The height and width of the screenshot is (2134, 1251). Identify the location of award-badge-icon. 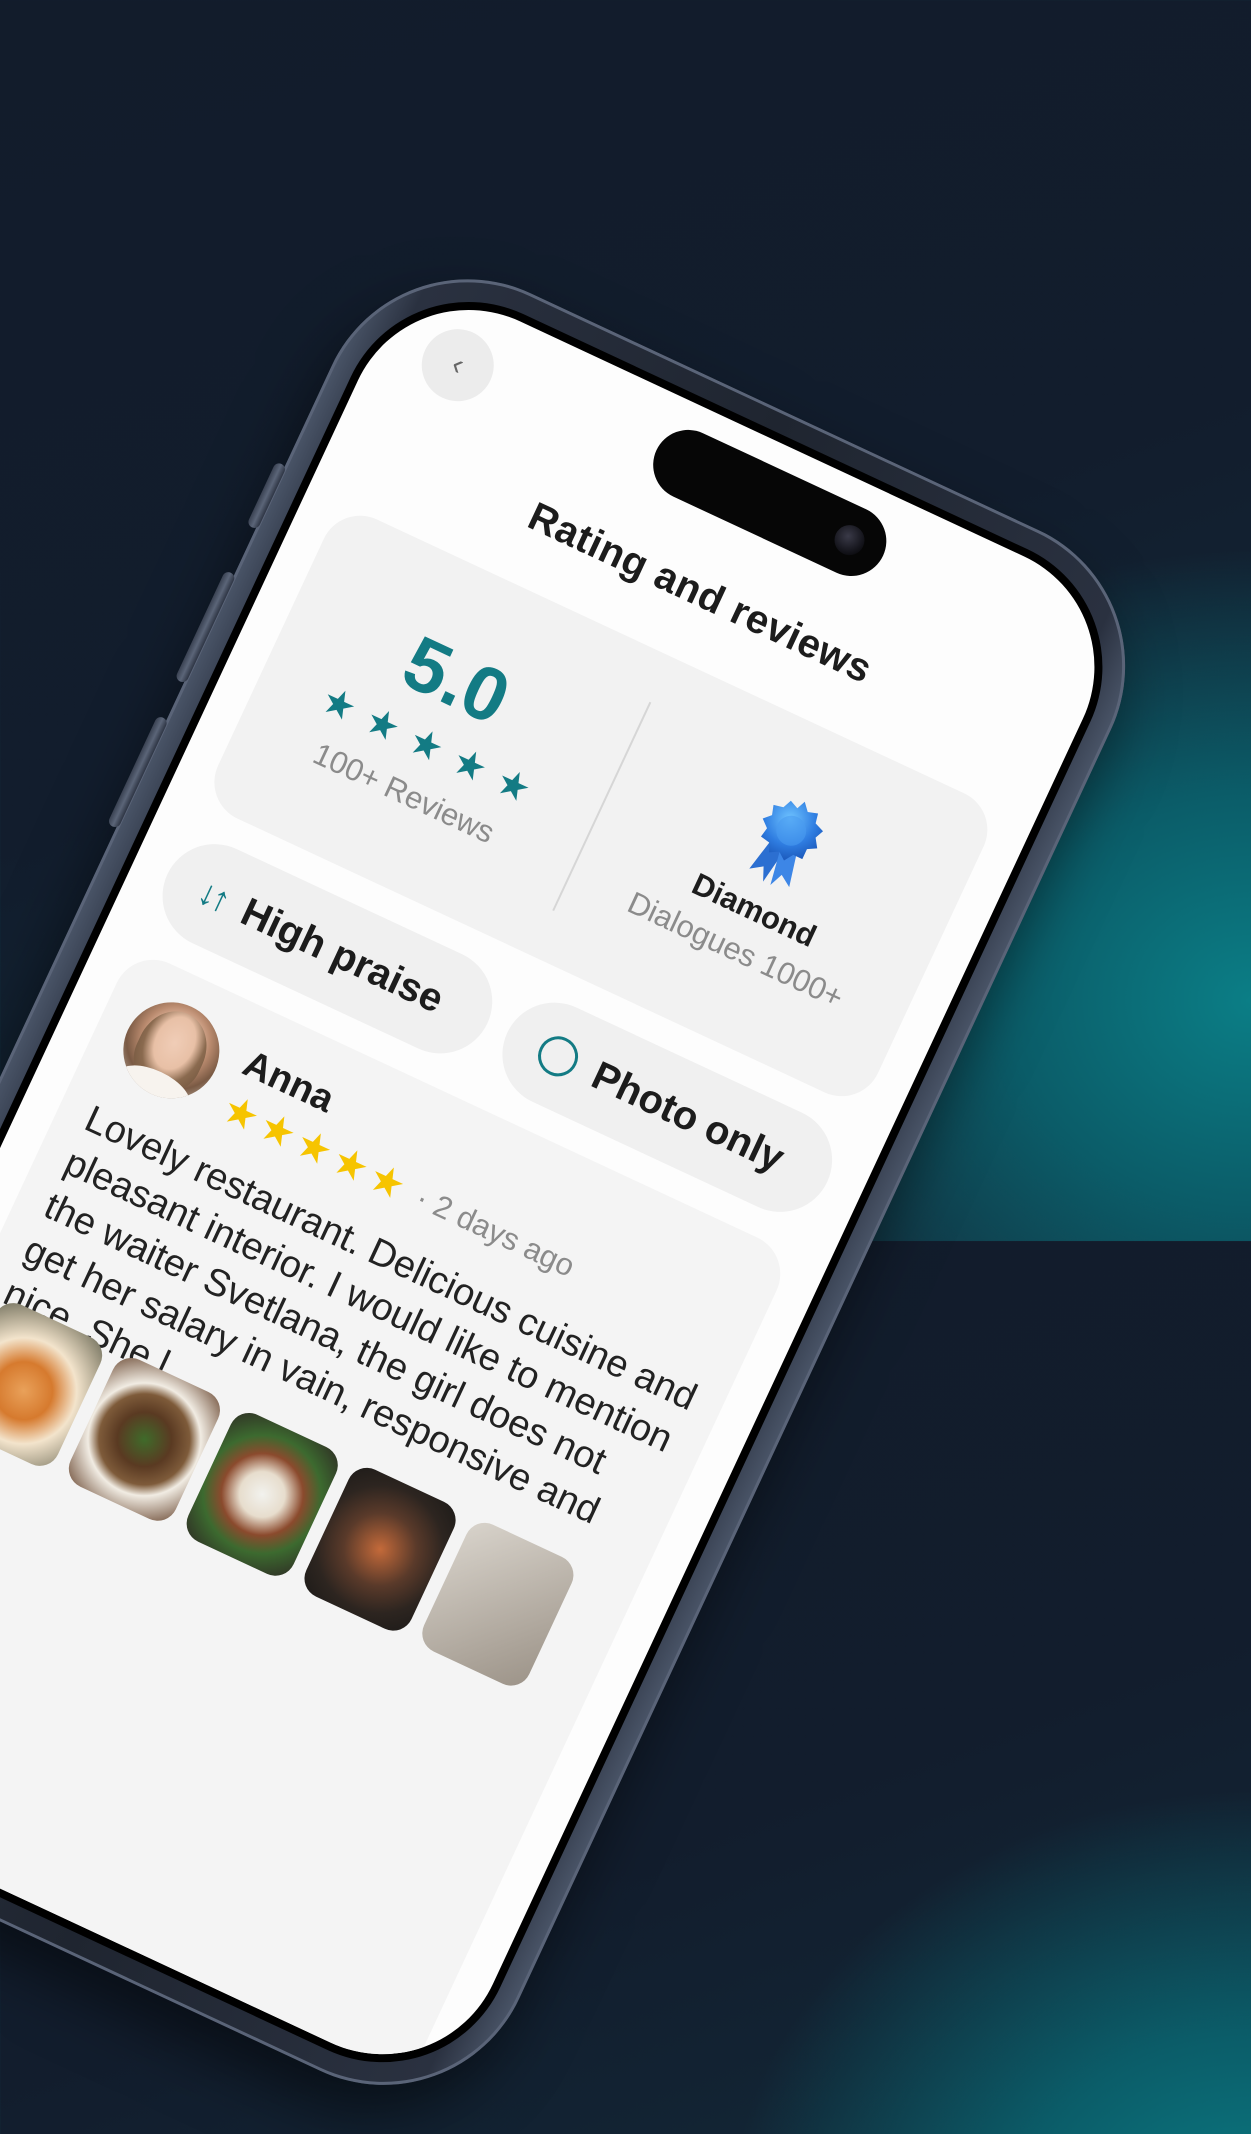
(786, 844).